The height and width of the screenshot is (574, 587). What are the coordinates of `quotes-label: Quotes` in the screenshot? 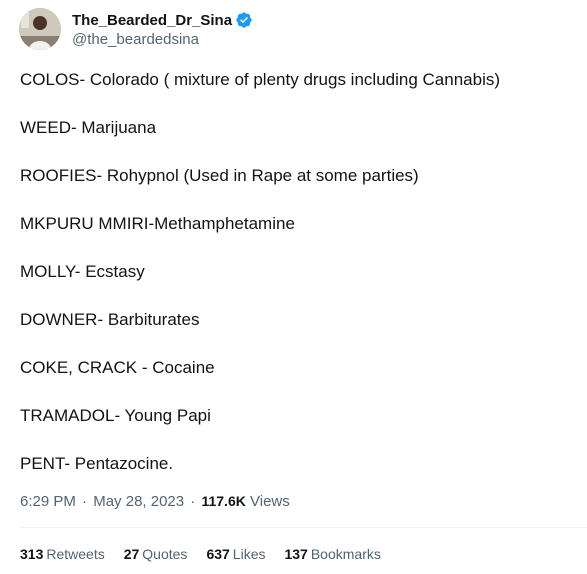 It's located at (165, 554).